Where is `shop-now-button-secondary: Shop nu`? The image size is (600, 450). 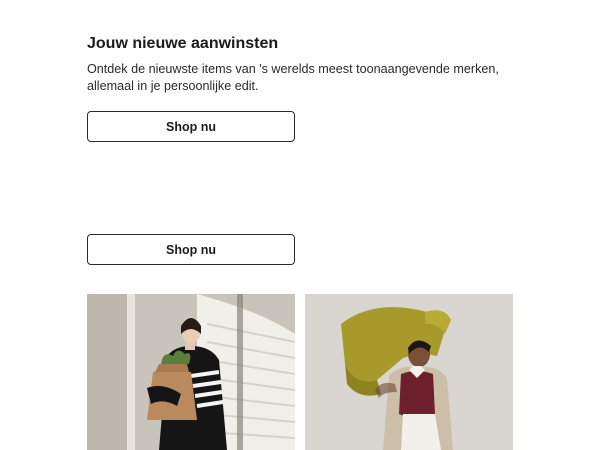 shop-now-button-secondary: Shop nu is located at coordinates (191, 249).